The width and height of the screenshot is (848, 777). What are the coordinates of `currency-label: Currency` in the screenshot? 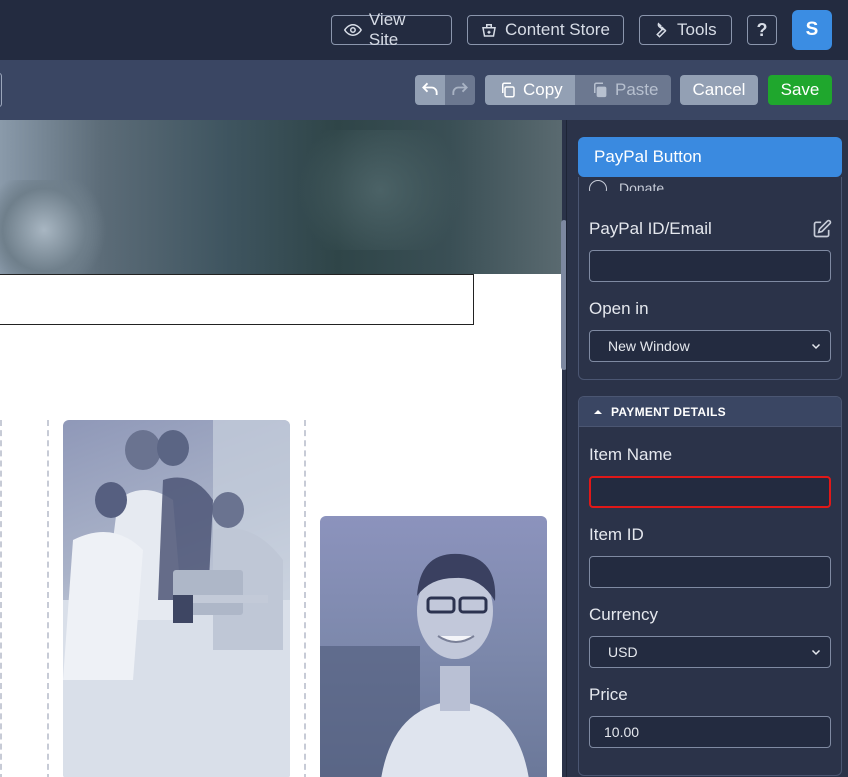 It's located at (623, 614).